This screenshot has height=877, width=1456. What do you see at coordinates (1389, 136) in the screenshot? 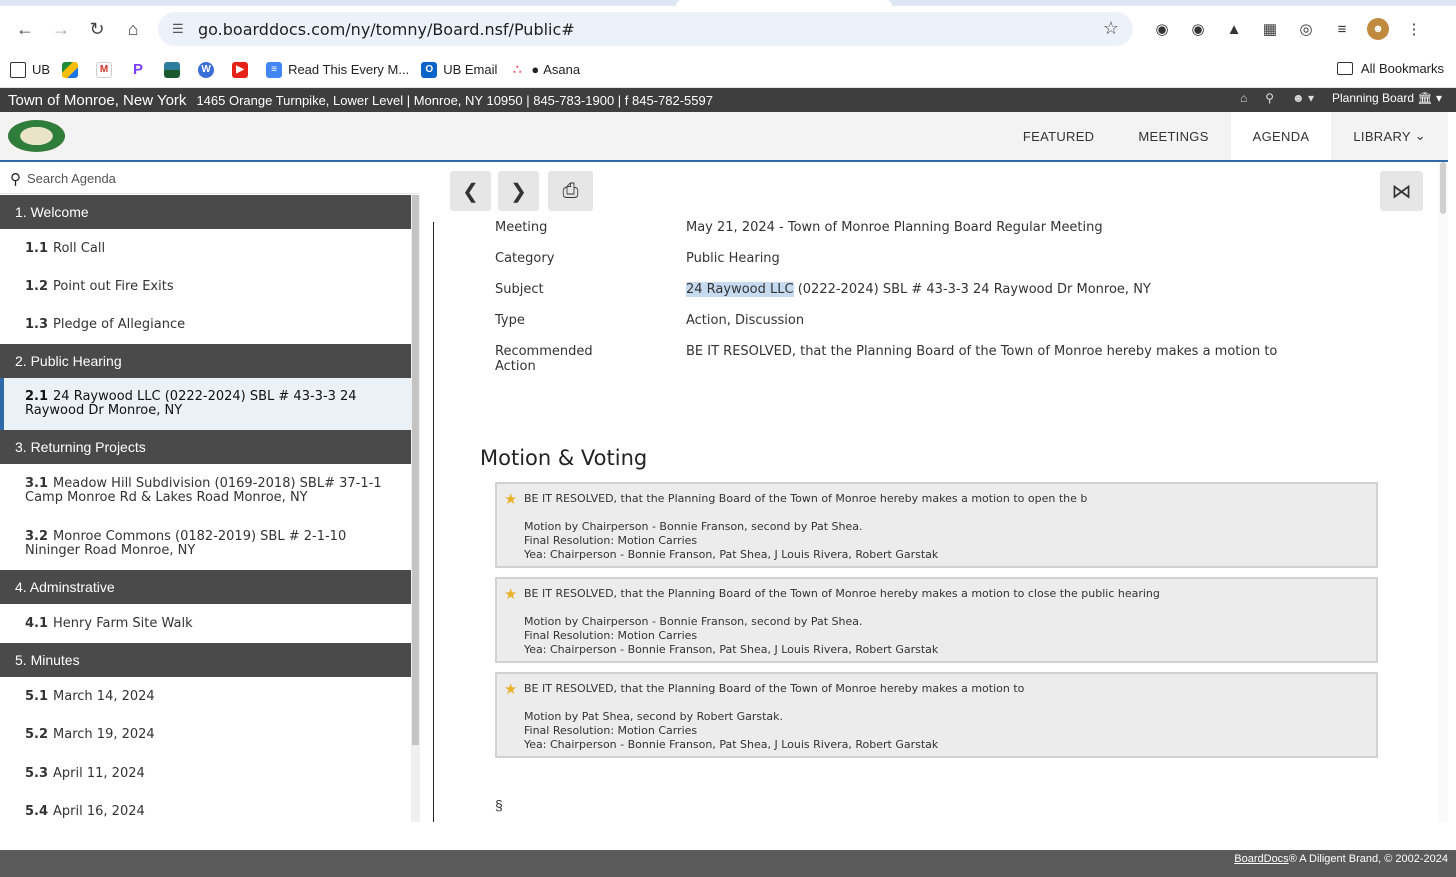
I see `tab-library: LIBRARY ⌄` at bounding box center [1389, 136].